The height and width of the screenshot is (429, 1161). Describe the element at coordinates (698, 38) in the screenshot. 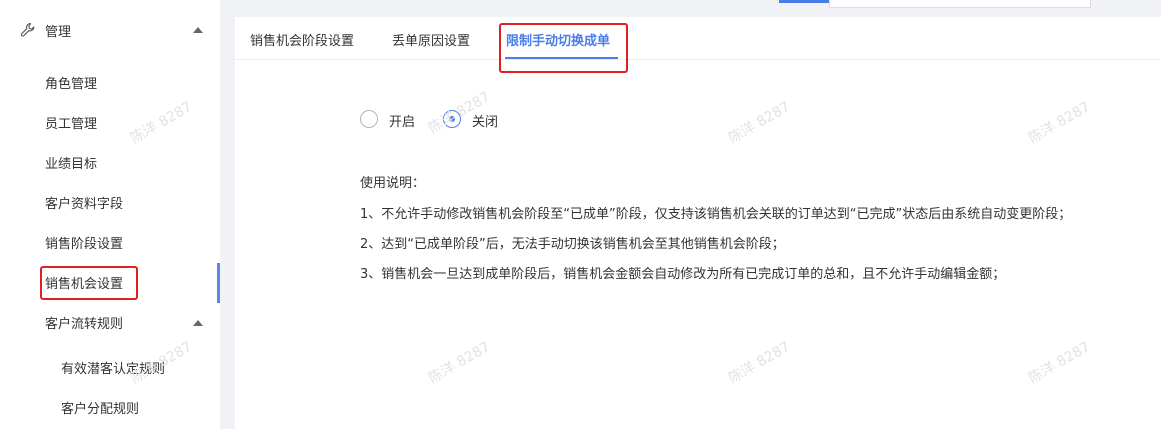

I see `tab-bar: 销售机会阶段设置 丢单原因设置 限制手动切换成单` at that location.